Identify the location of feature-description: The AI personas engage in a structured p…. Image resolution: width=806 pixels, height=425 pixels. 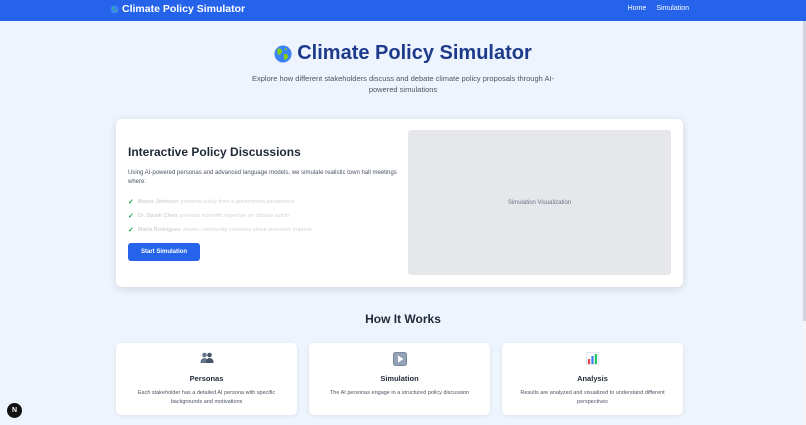
(399, 393).